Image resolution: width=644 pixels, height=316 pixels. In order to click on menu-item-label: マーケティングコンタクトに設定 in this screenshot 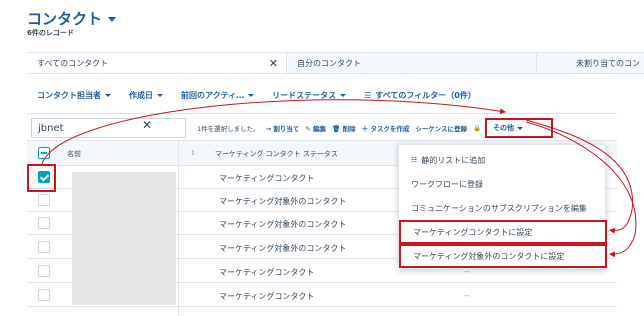, I will do `click(473, 232)`.